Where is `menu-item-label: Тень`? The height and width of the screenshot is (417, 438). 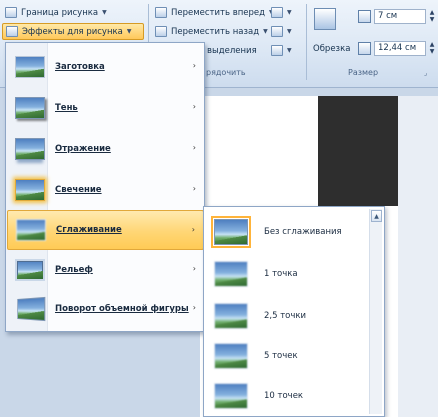
menu-item-label: Тень is located at coordinates (66, 108).